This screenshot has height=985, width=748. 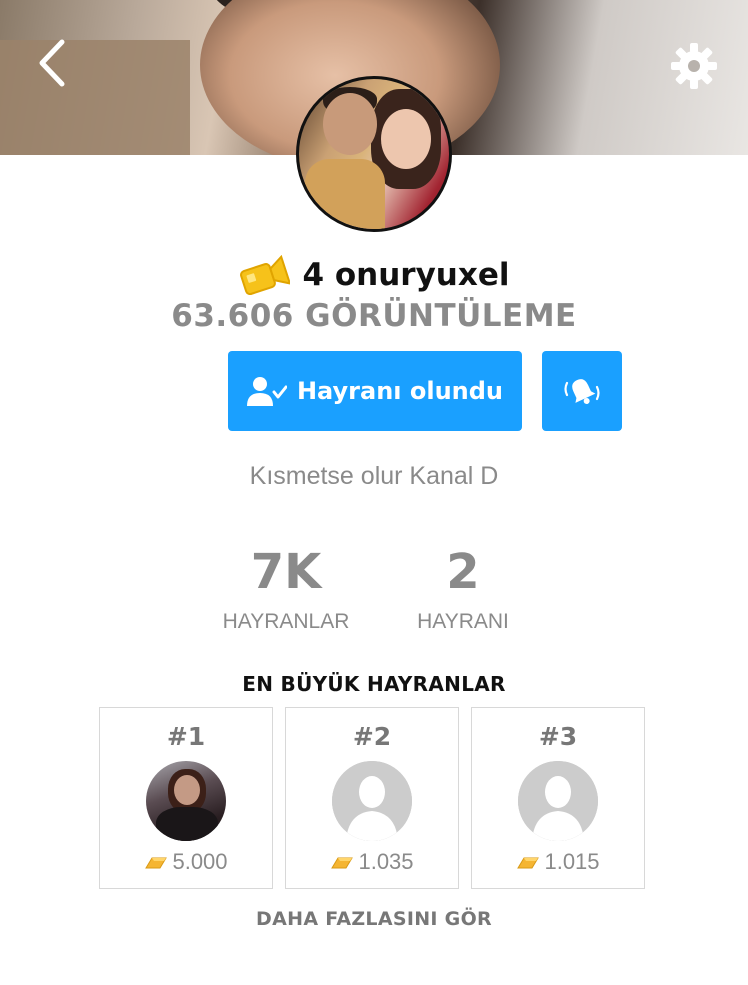 I want to click on back-arrow-icon, so click(x=52, y=63).